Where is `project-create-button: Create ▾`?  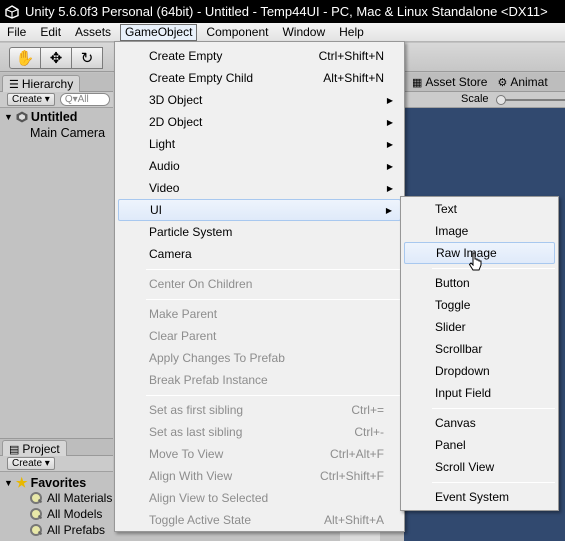
project-create-button: Create ▾ is located at coordinates (31, 463).